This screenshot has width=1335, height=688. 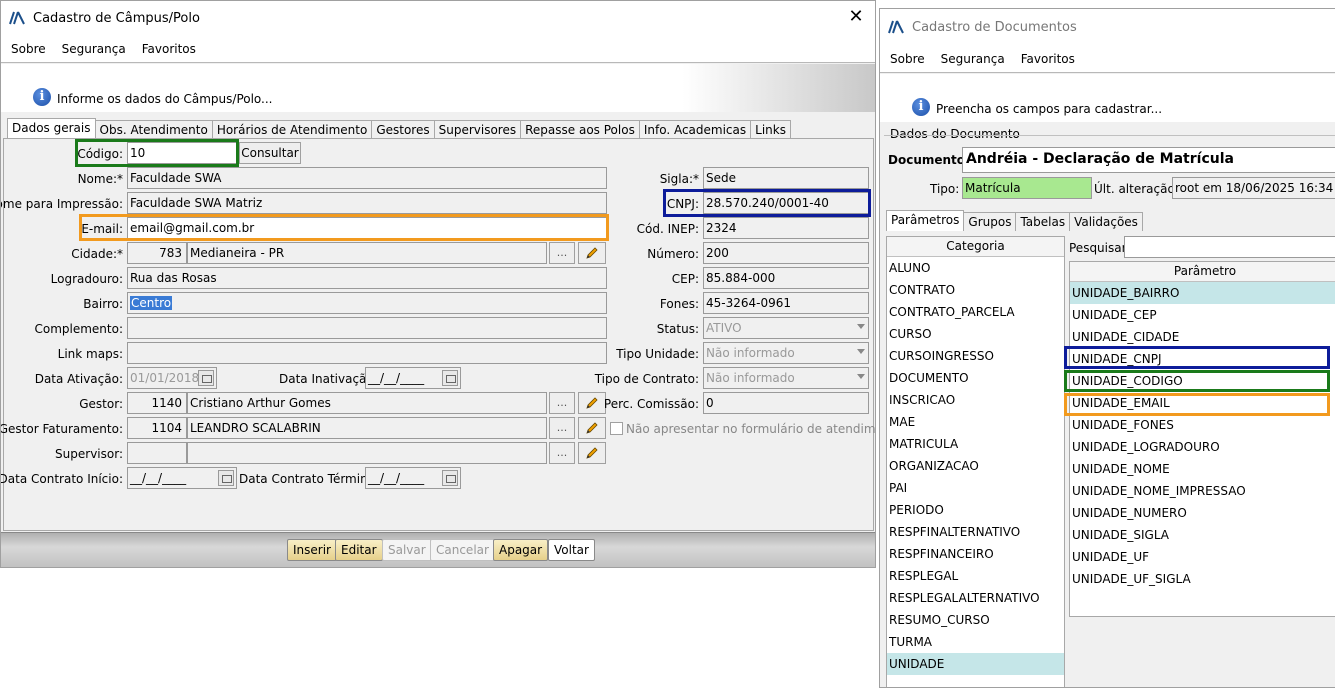 I want to click on cidade-name-field: Medianeira - PR, so click(x=367, y=253).